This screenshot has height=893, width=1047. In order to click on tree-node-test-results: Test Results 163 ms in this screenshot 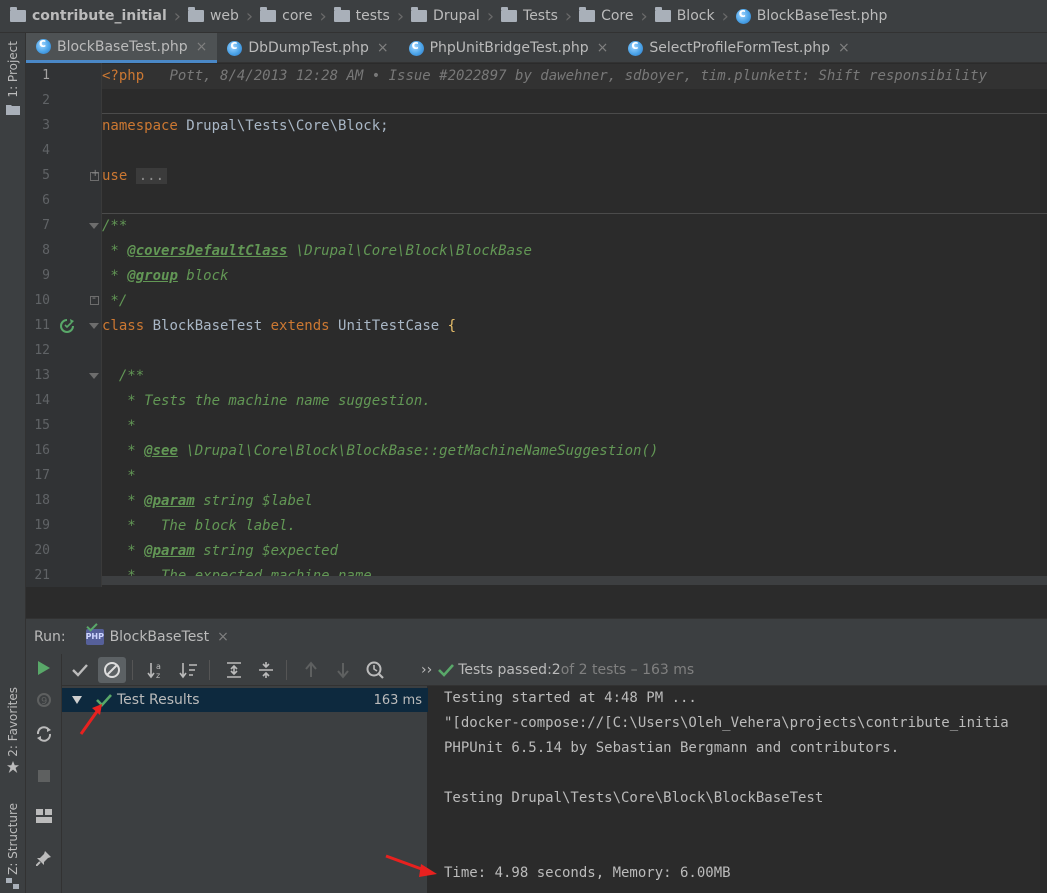, I will do `click(245, 700)`.